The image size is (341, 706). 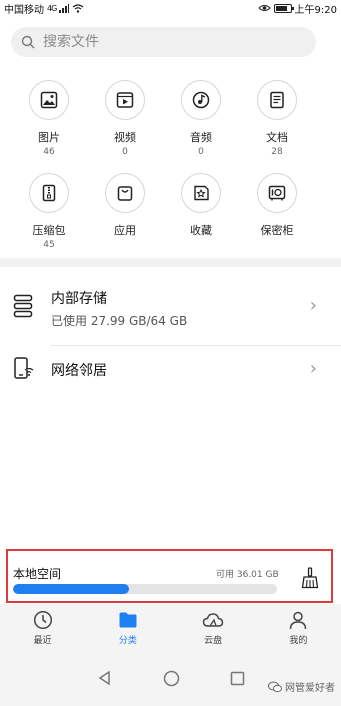 I want to click on tab-label: 云盘, so click(x=213, y=641).